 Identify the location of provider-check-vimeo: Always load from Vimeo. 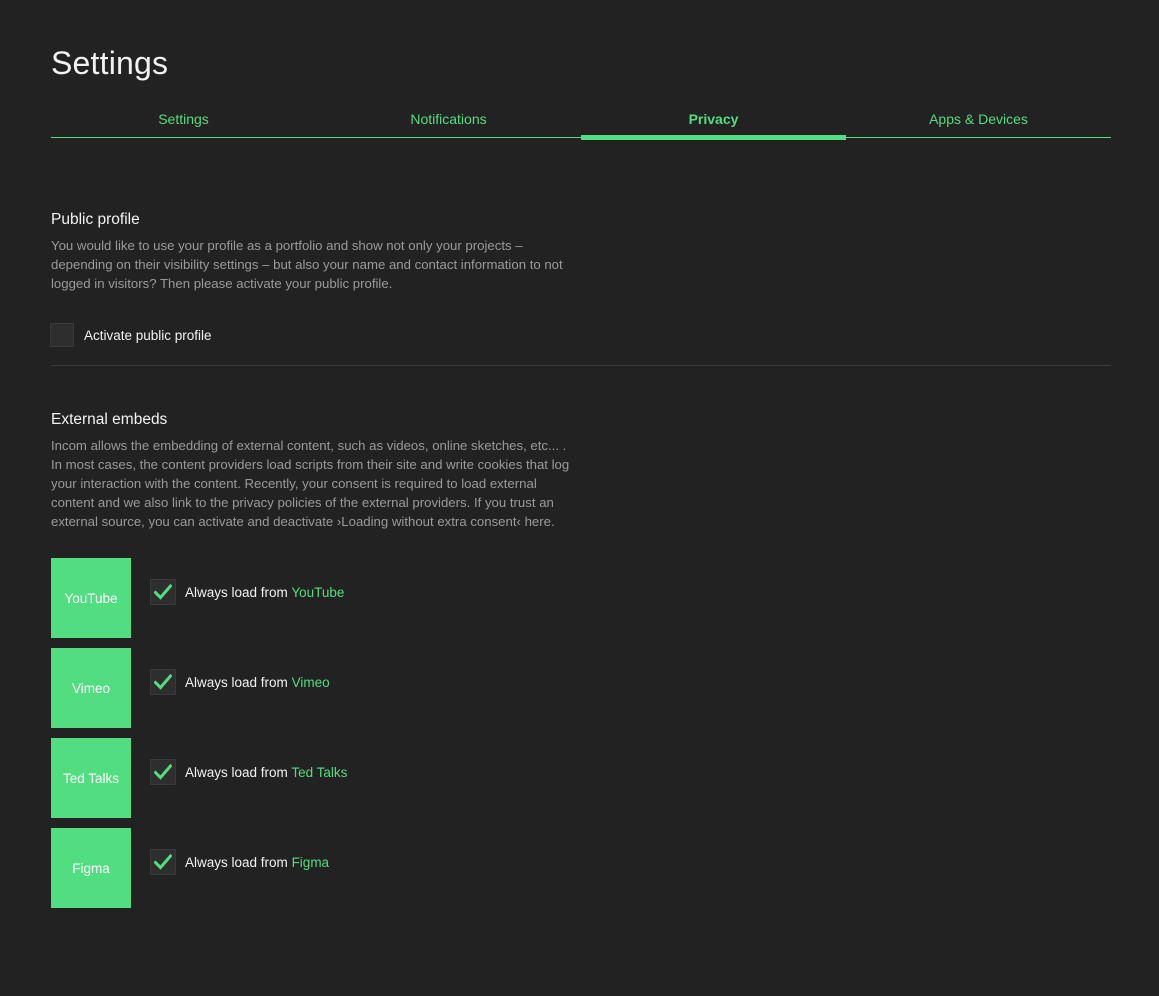
(240, 682).